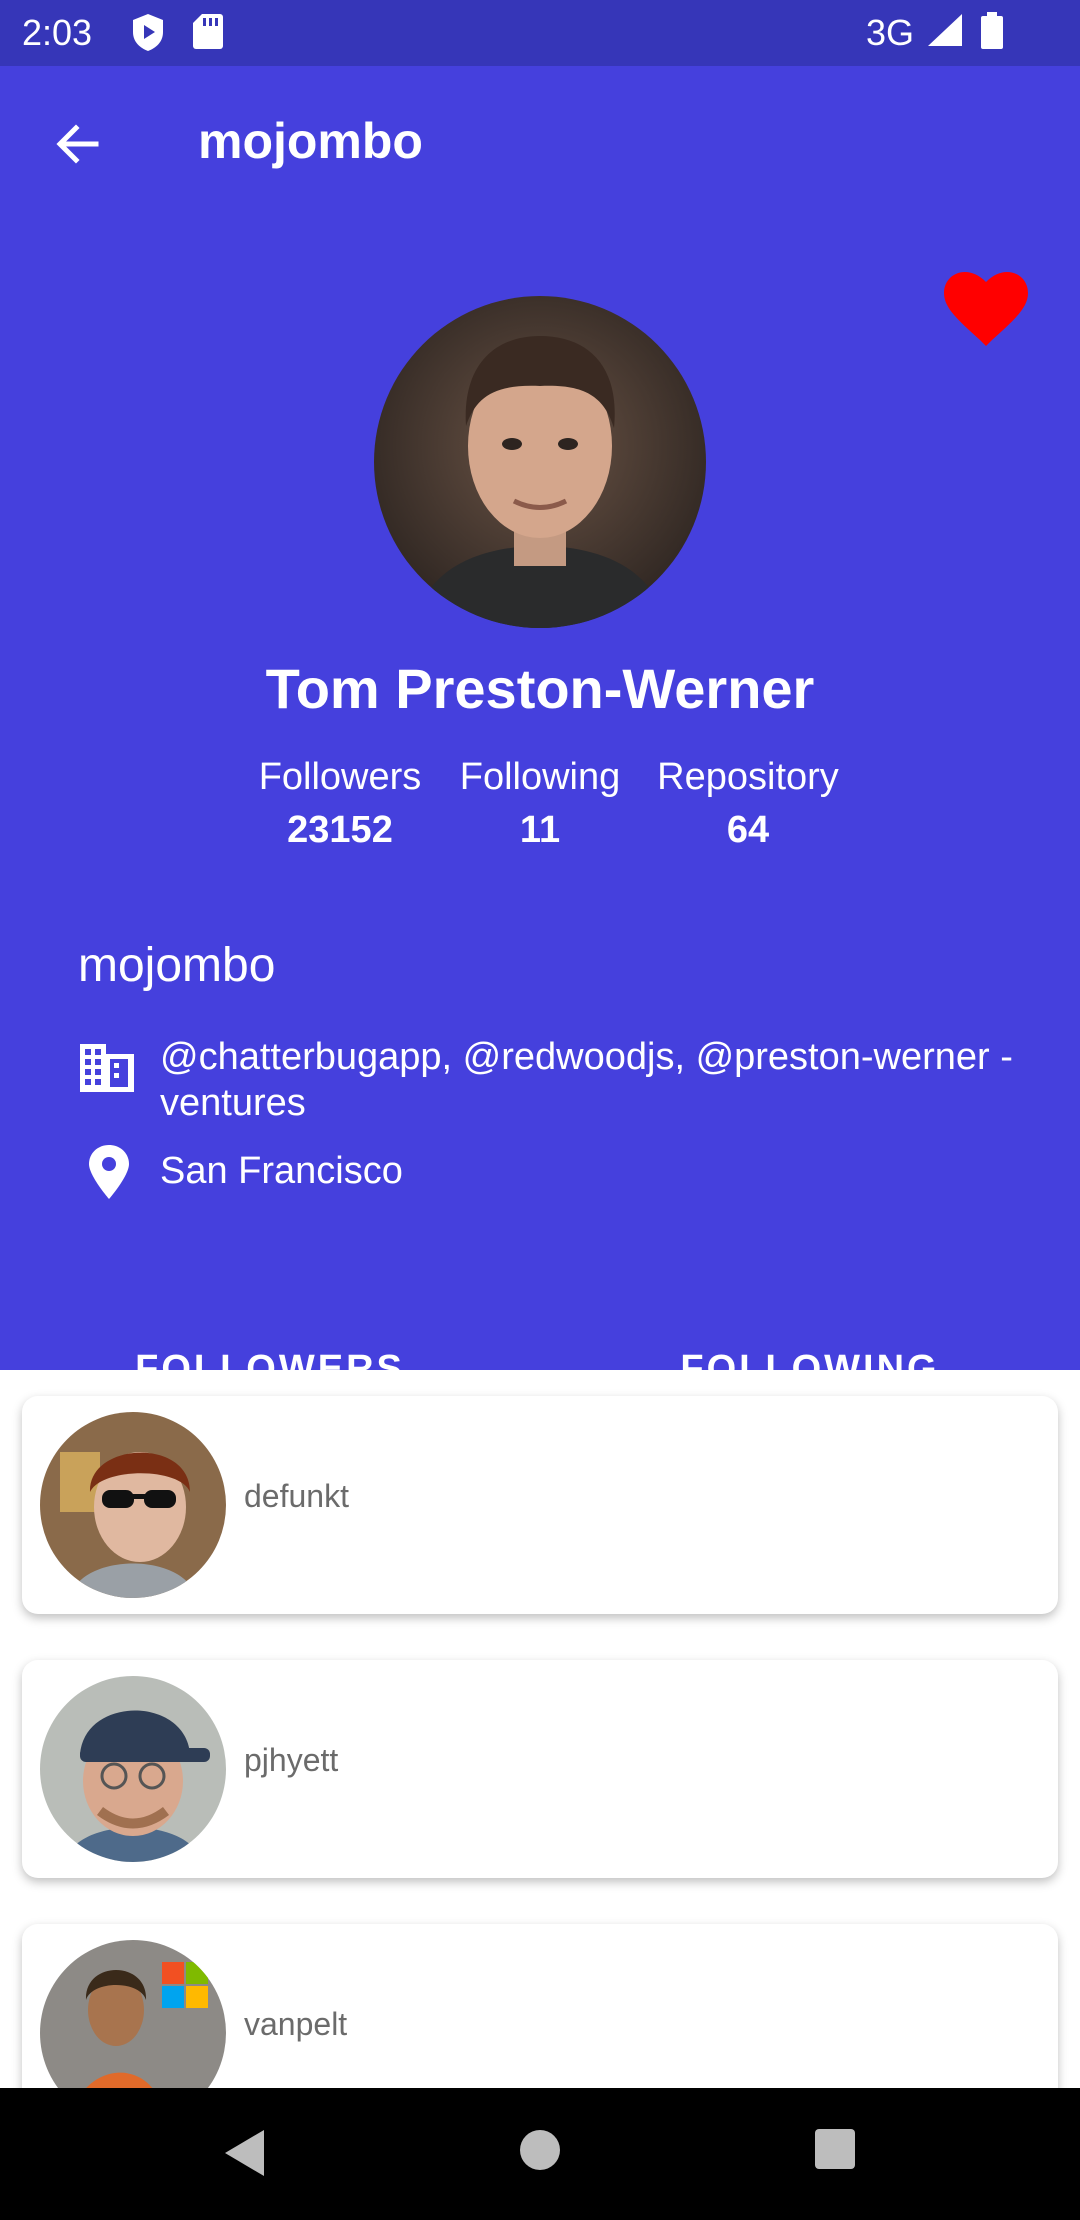 The image size is (1080, 2220). Describe the element at coordinates (890, 32) in the screenshot. I see `network-type: 3G` at that location.